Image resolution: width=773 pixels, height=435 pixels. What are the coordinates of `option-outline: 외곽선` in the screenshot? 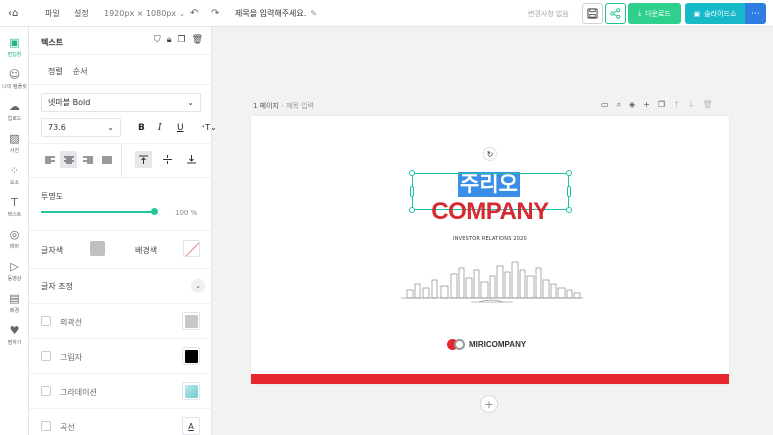 It's located at (120, 321).